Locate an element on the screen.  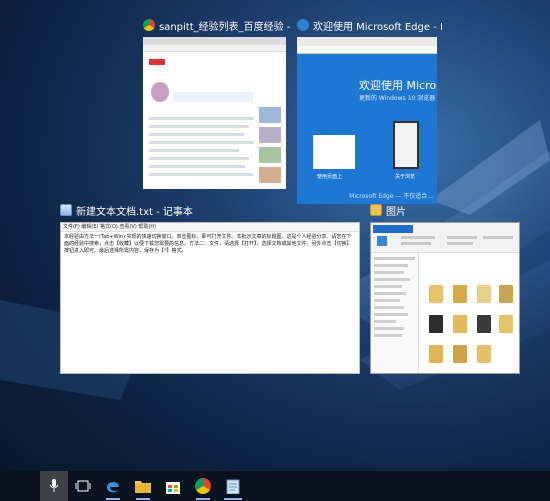
task-view-photos: 图片 is located at coordinates (445, 287).